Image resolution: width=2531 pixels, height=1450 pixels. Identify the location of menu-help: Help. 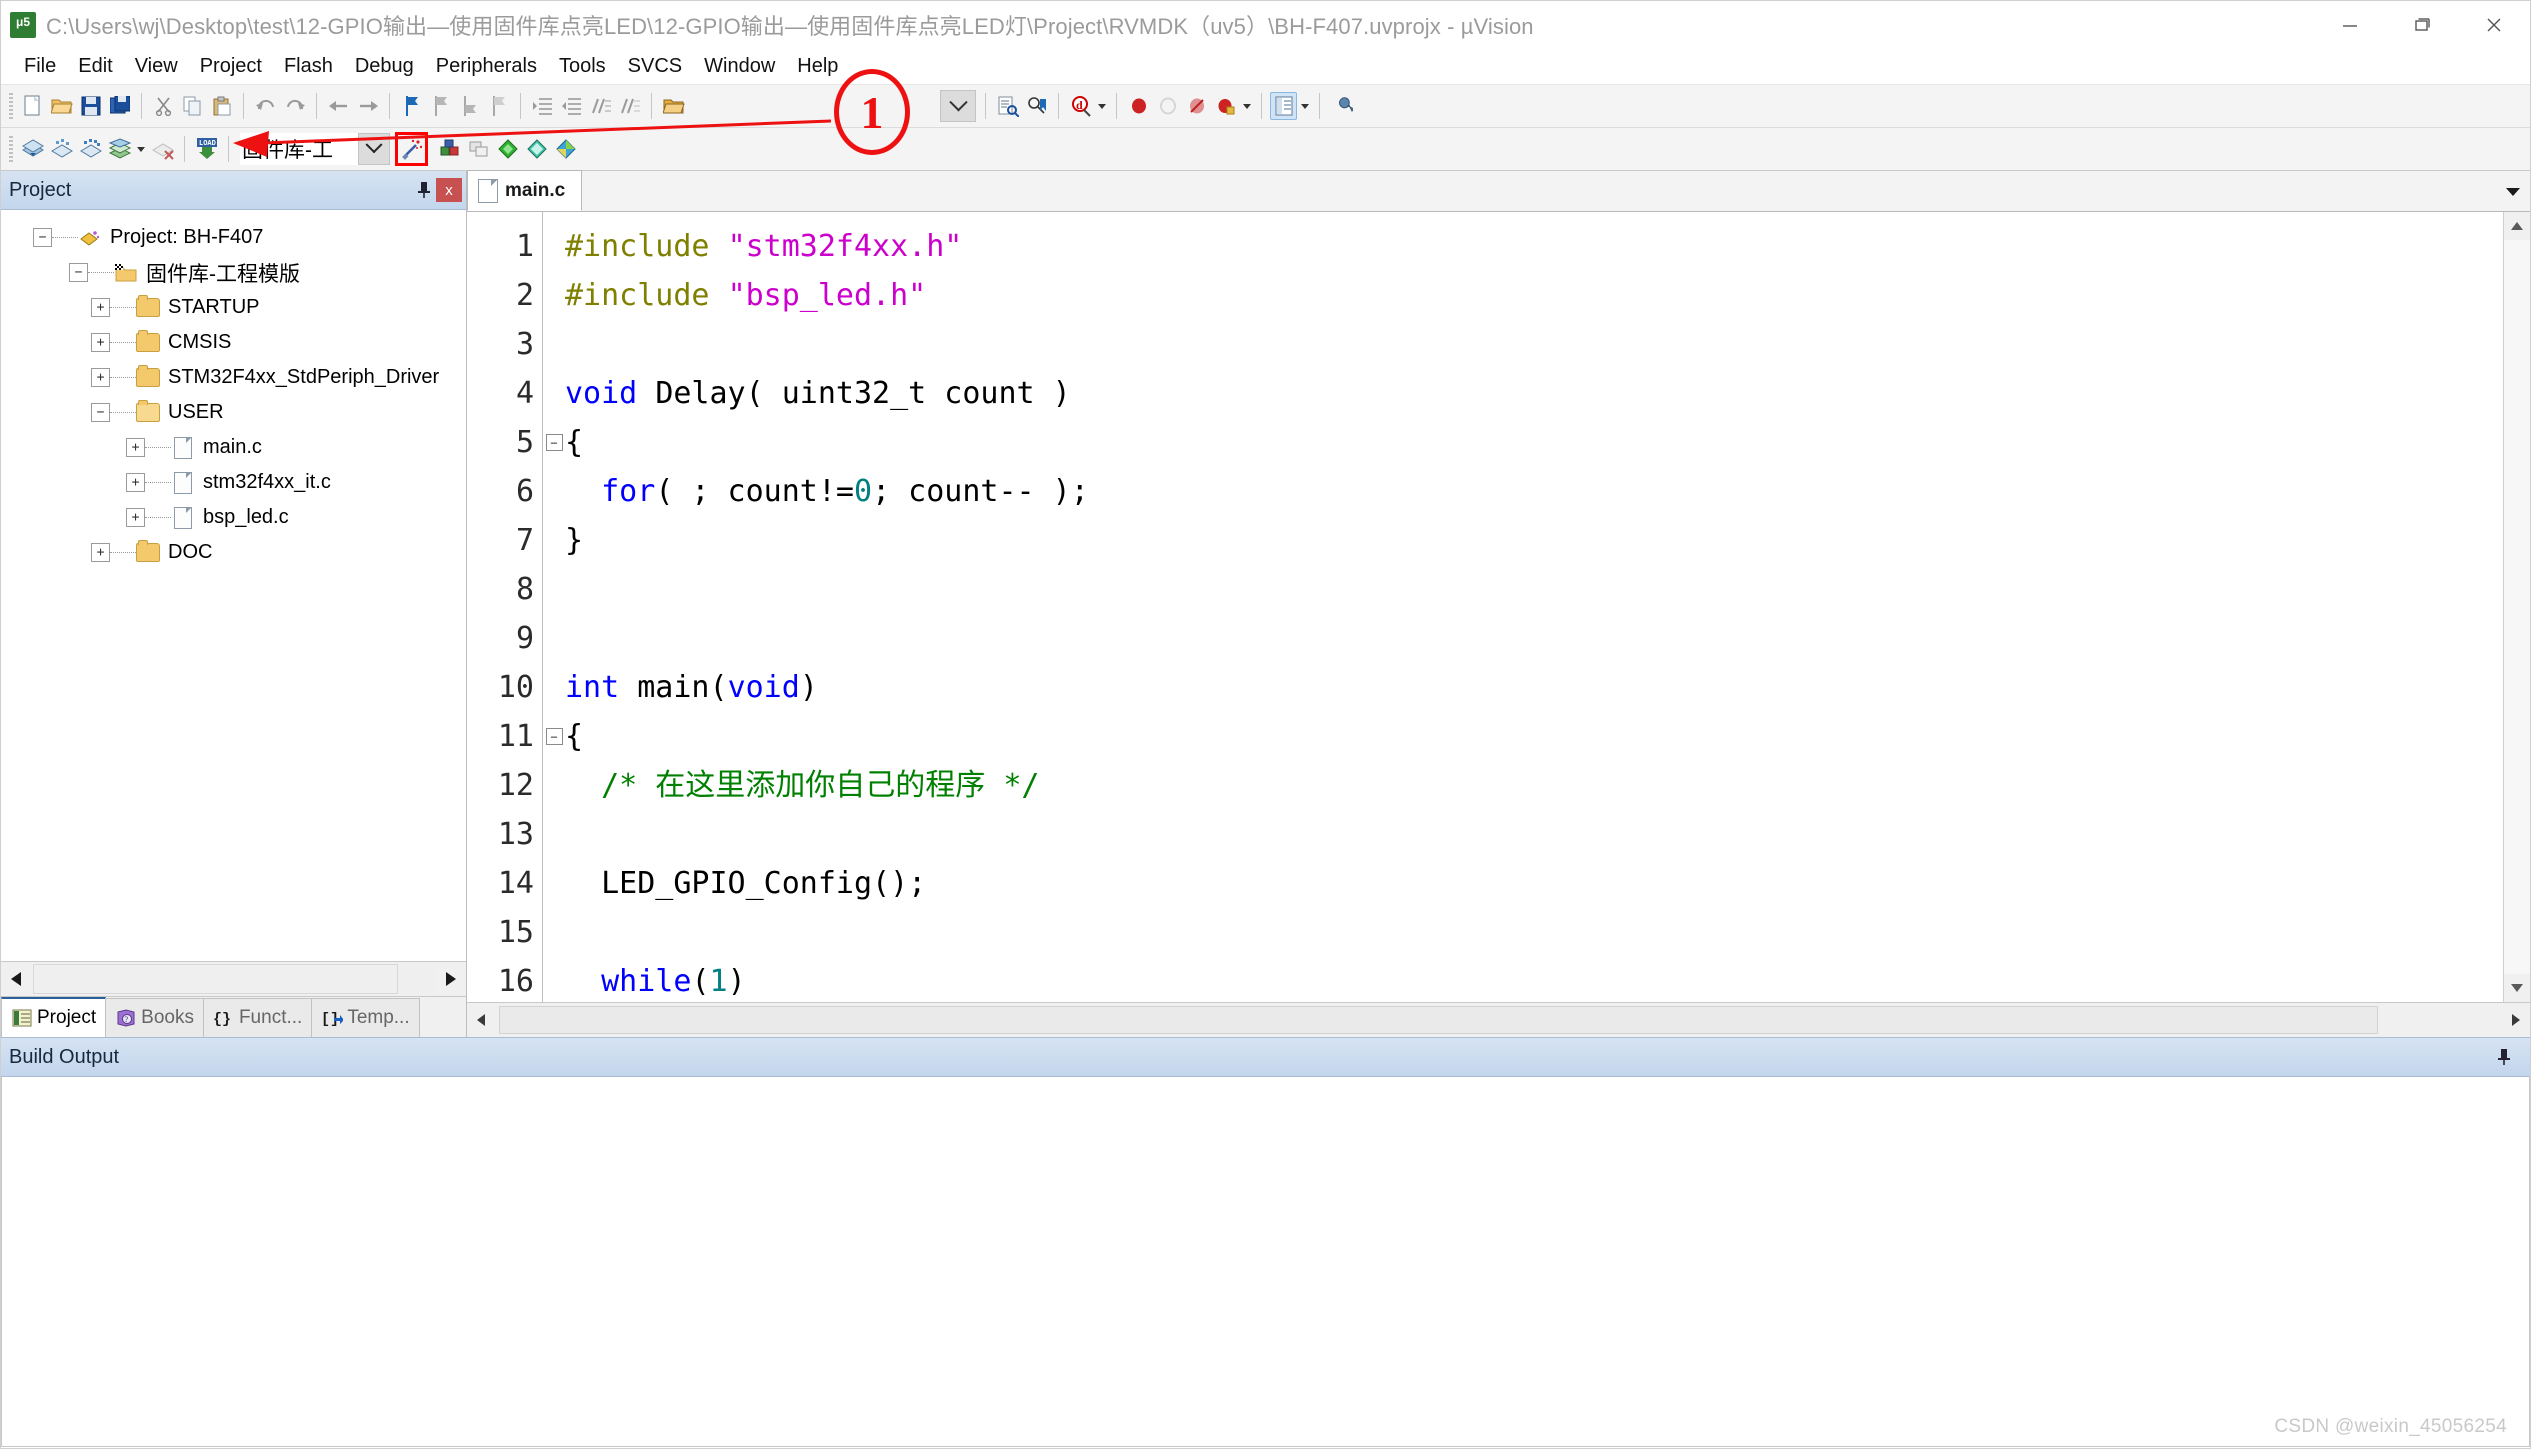
(817, 66).